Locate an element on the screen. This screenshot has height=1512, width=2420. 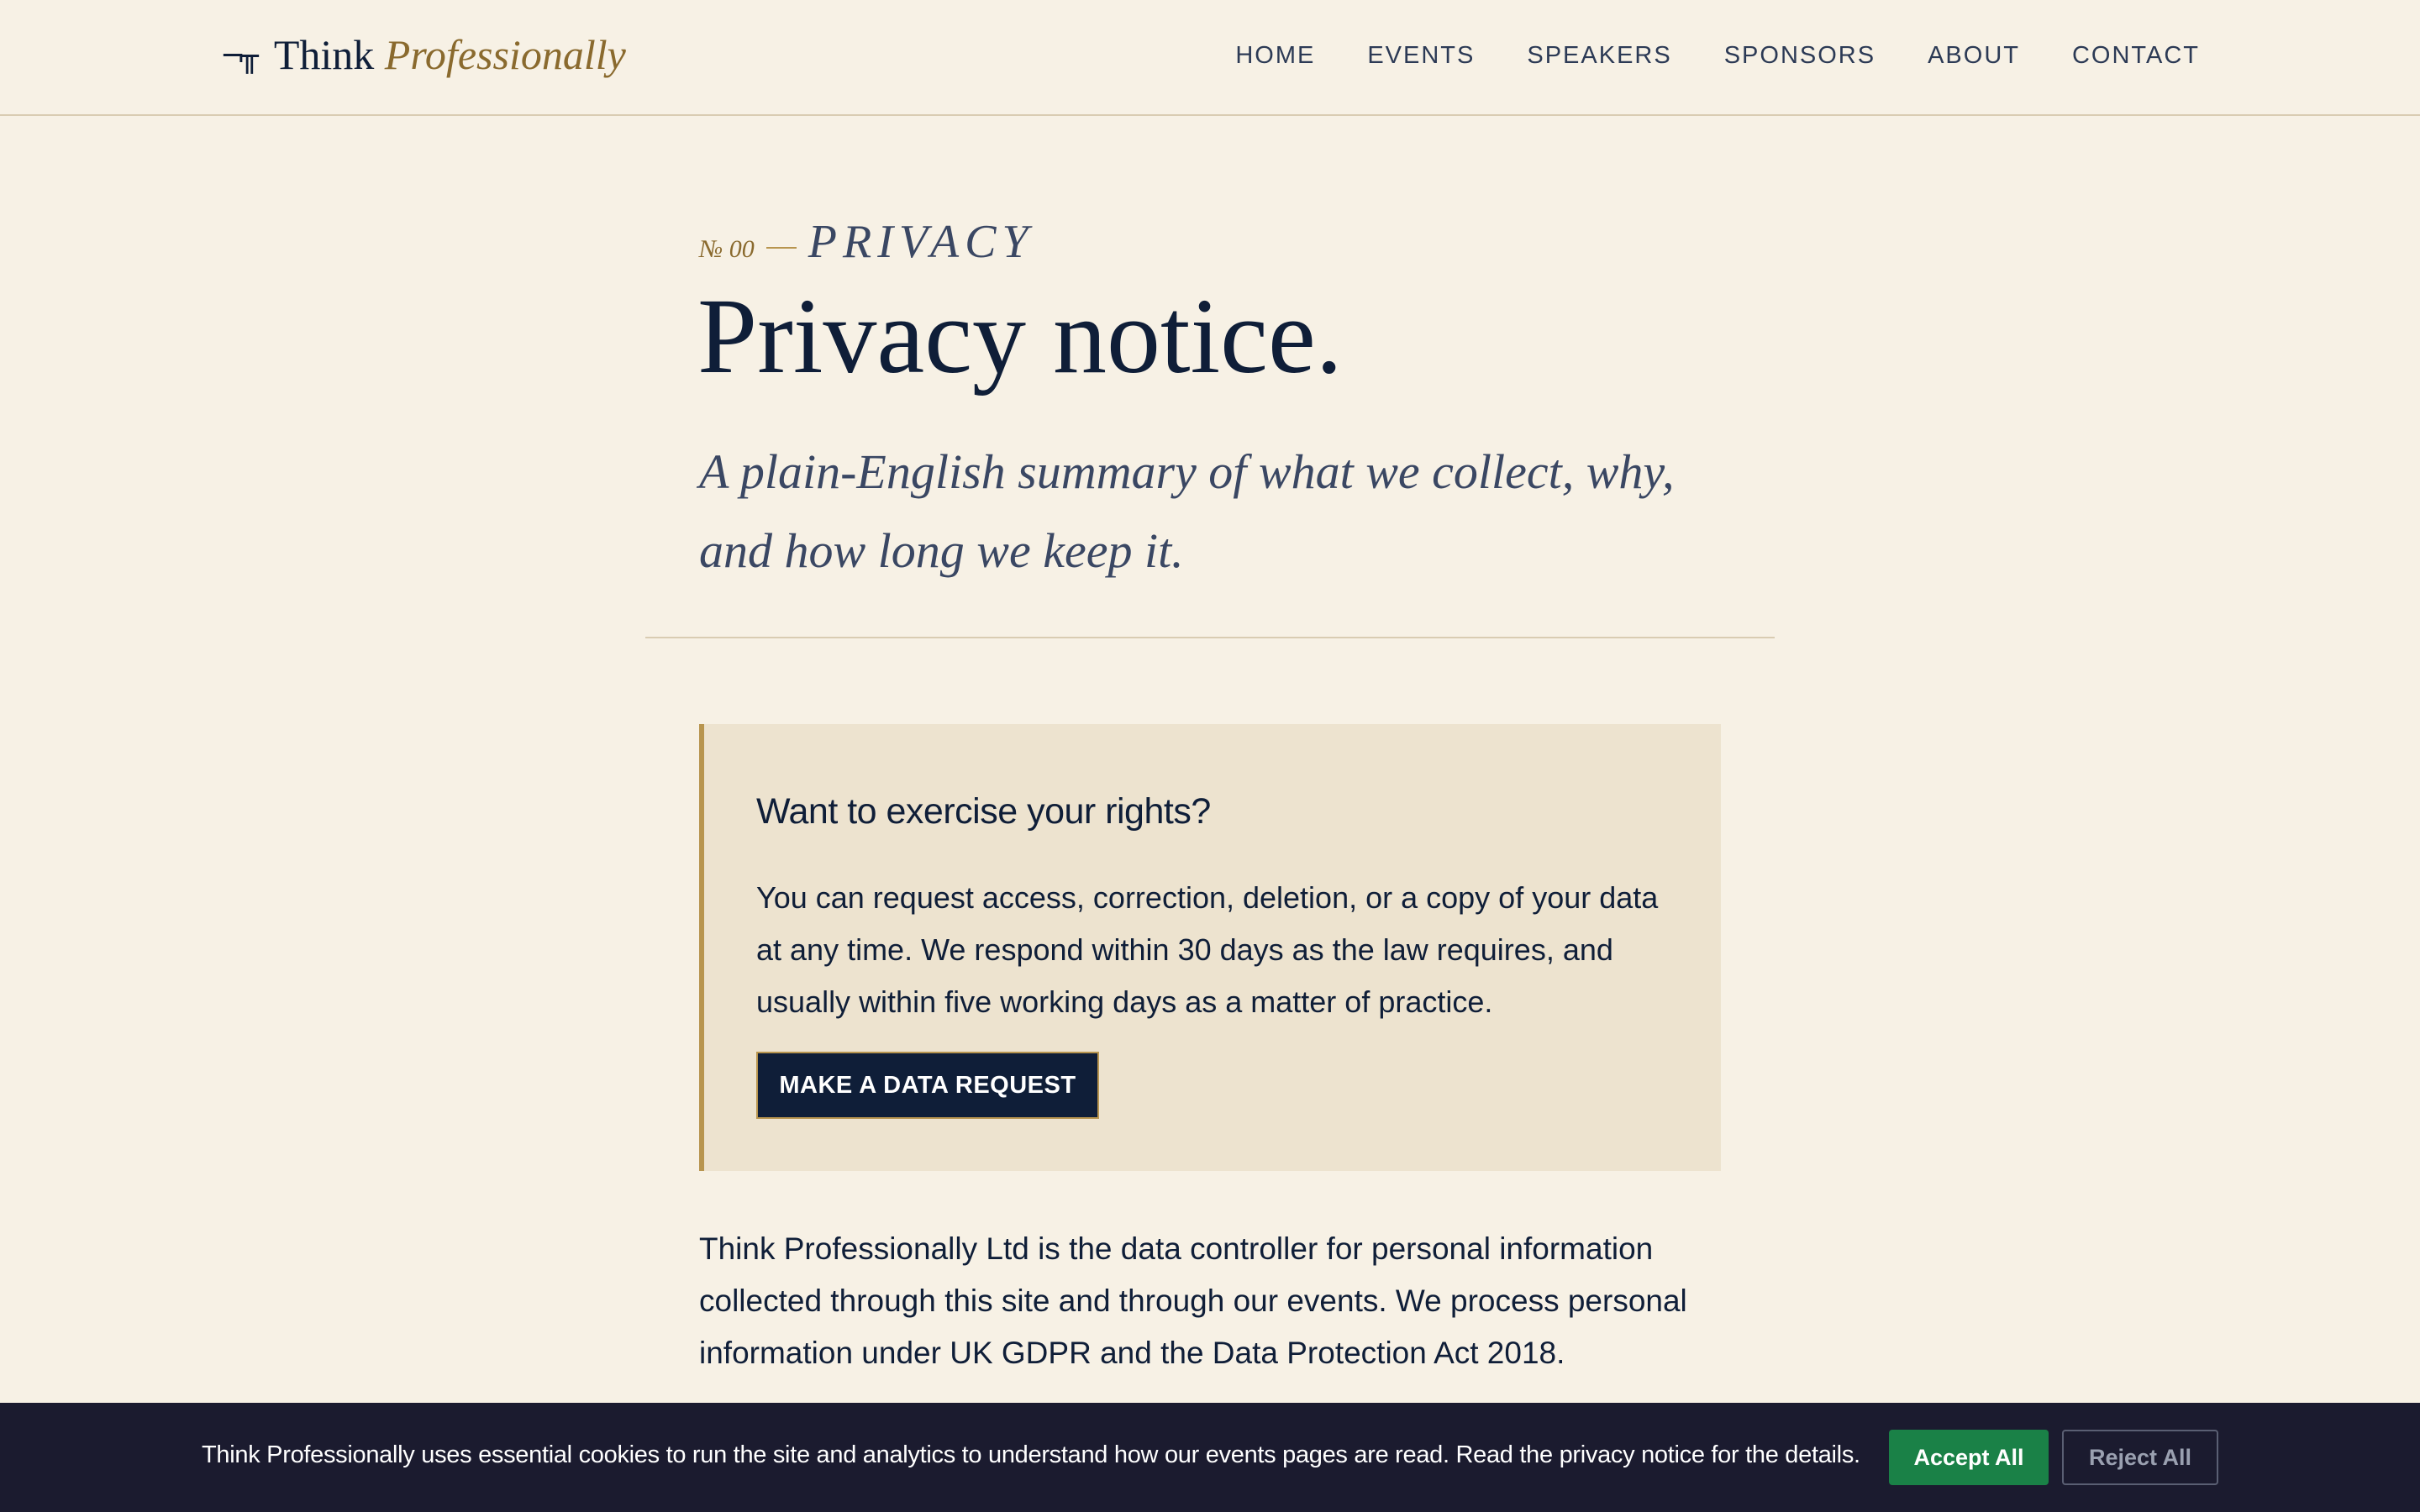
nav-speakers: SPEAKERS is located at coordinates (1599, 56).